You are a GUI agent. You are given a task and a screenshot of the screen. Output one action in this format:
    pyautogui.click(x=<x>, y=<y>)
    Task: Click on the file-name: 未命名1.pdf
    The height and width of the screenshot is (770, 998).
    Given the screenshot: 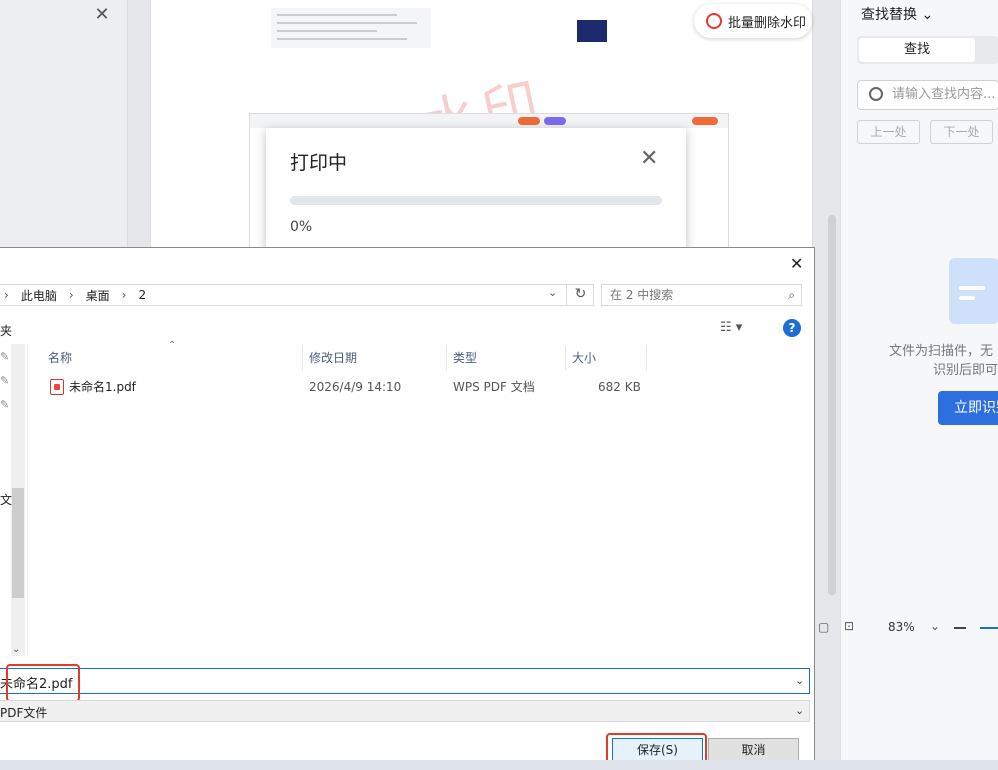 What is the action you would take?
    pyautogui.click(x=102, y=387)
    